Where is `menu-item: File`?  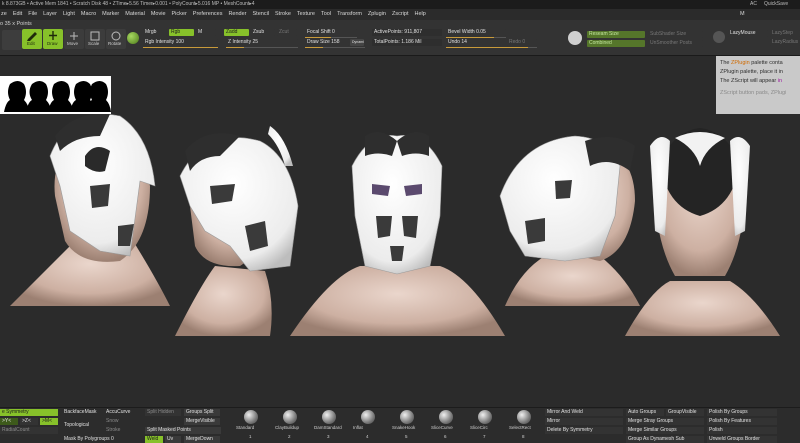
menu-item: File is located at coordinates (32, 14).